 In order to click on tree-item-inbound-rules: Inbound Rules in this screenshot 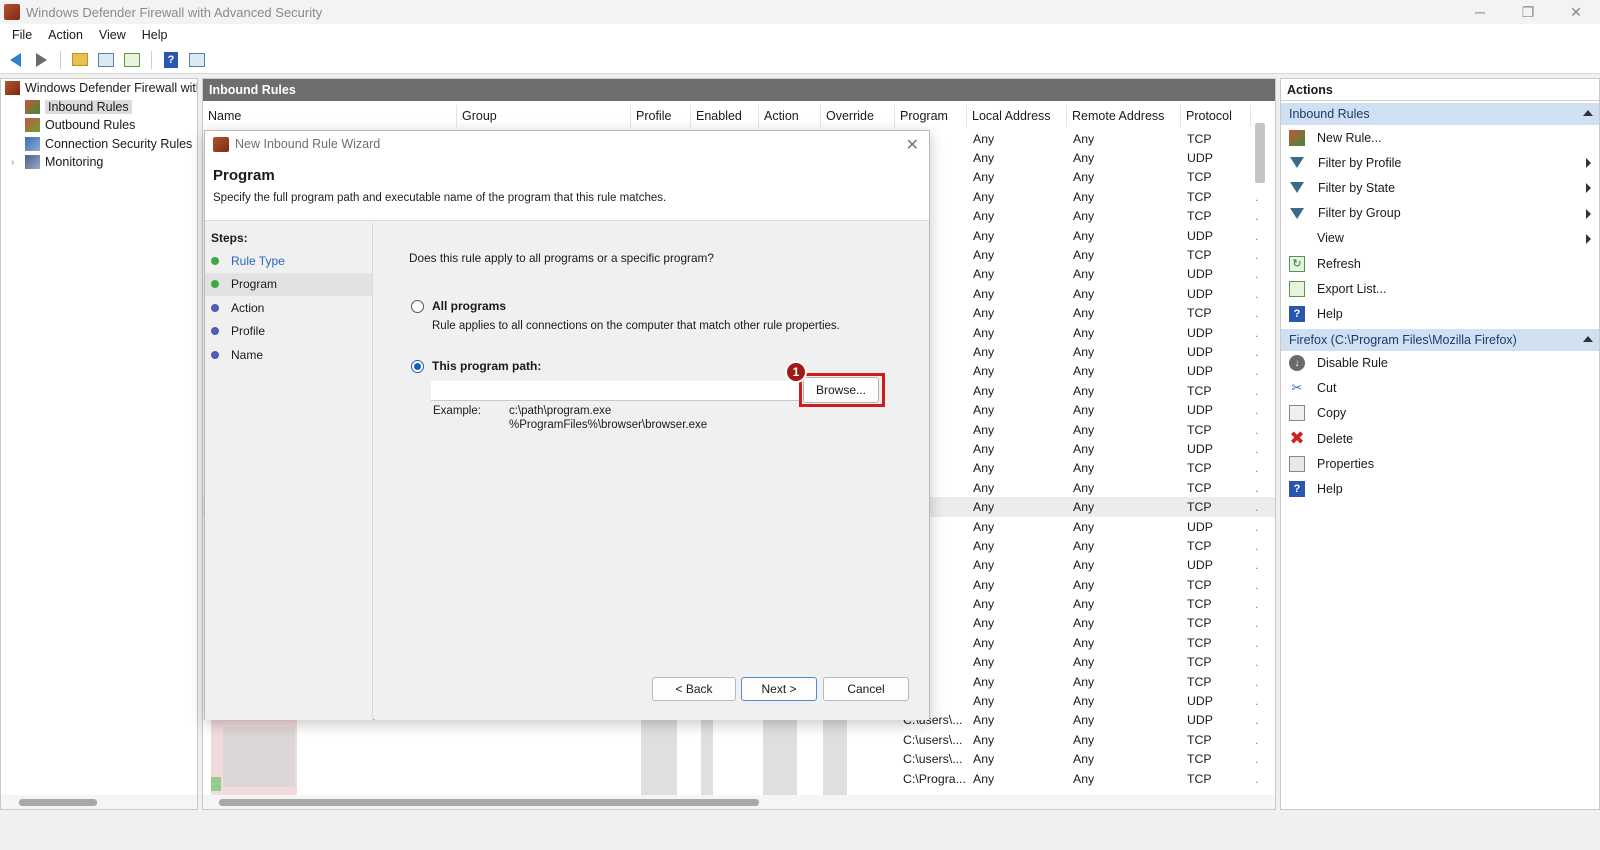, I will do `click(99, 107)`.